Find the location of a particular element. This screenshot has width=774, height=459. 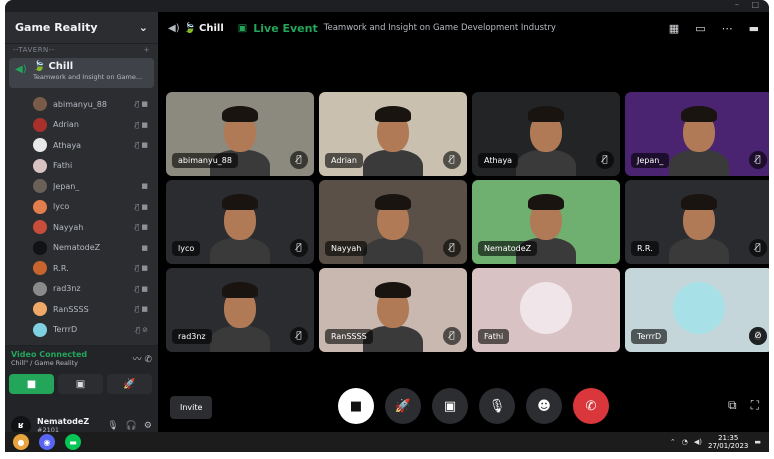

mute-button: 🎙 is located at coordinates (497, 406).